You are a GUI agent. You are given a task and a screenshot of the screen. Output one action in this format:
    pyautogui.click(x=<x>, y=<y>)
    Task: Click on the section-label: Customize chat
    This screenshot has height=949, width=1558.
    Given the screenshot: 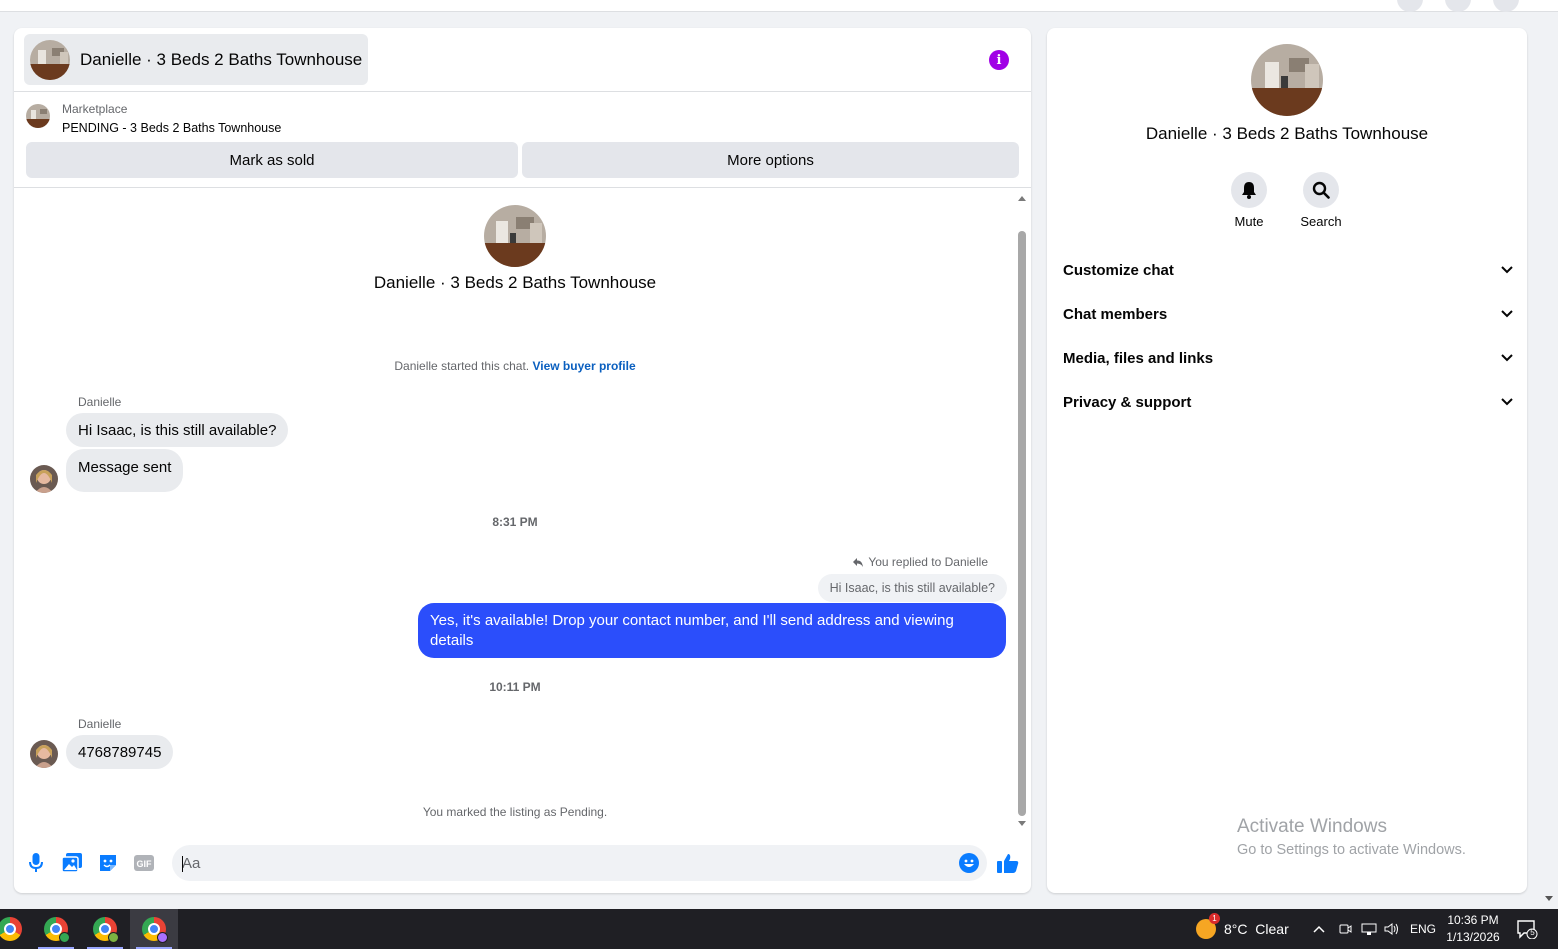 What is the action you would take?
    pyautogui.click(x=1118, y=270)
    